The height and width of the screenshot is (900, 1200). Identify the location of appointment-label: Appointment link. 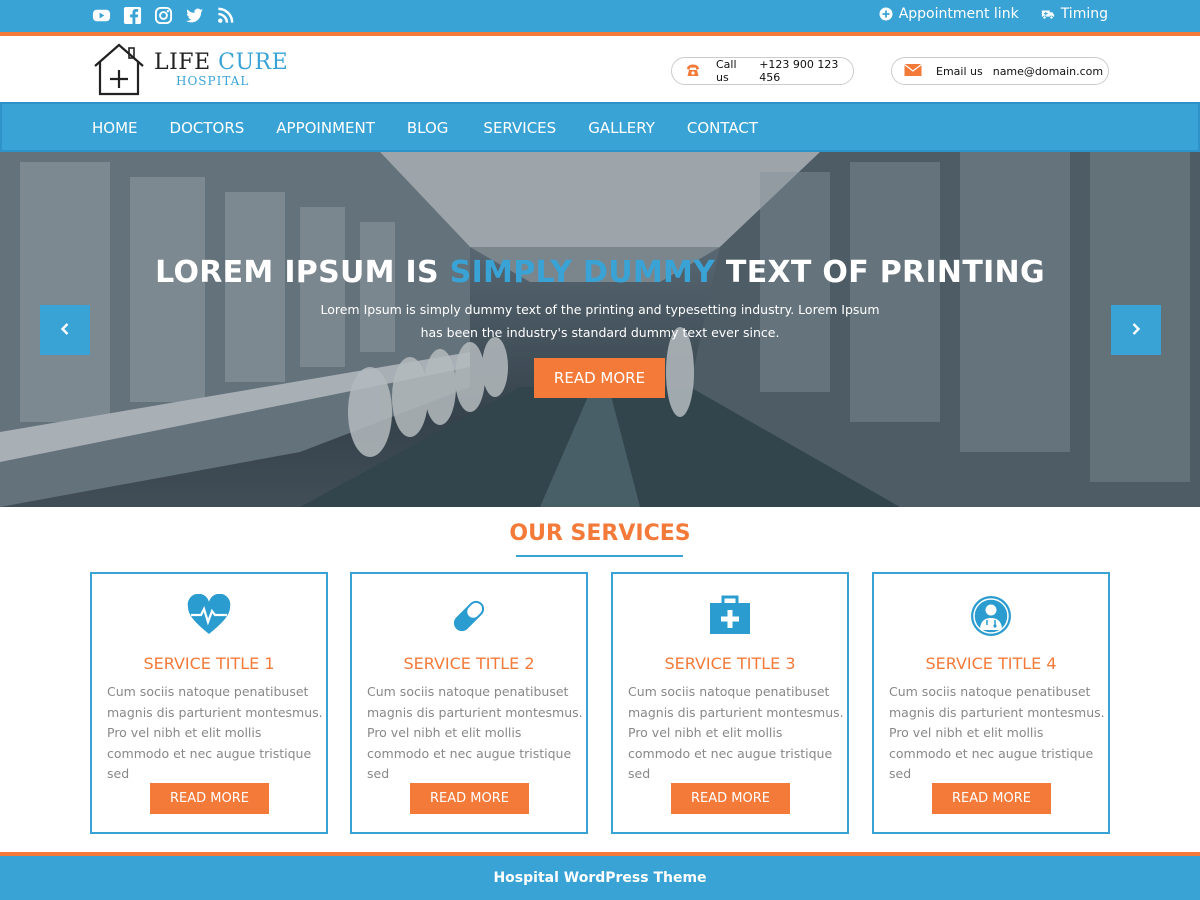
(958, 14).